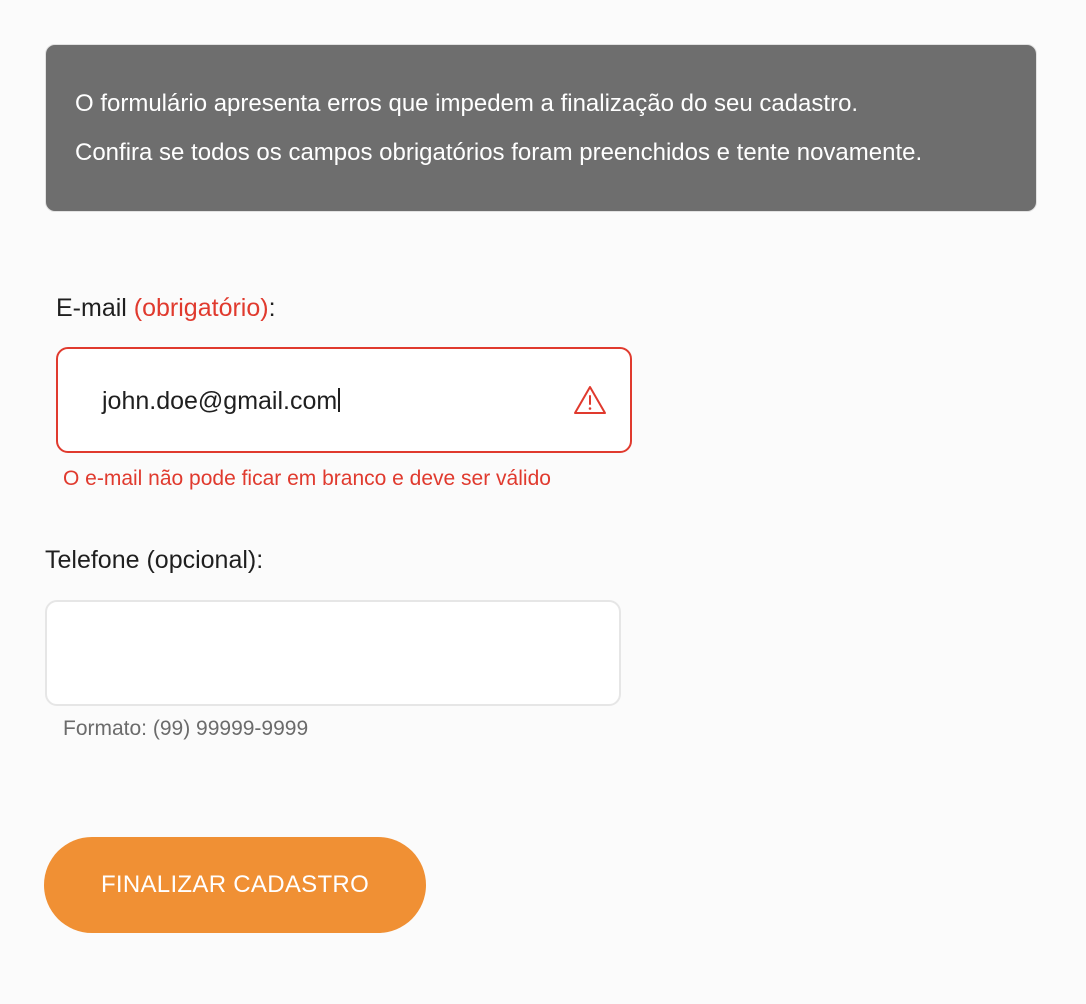 Image resolution: width=1086 pixels, height=1004 pixels. I want to click on warning-triangle-icon, so click(590, 400).